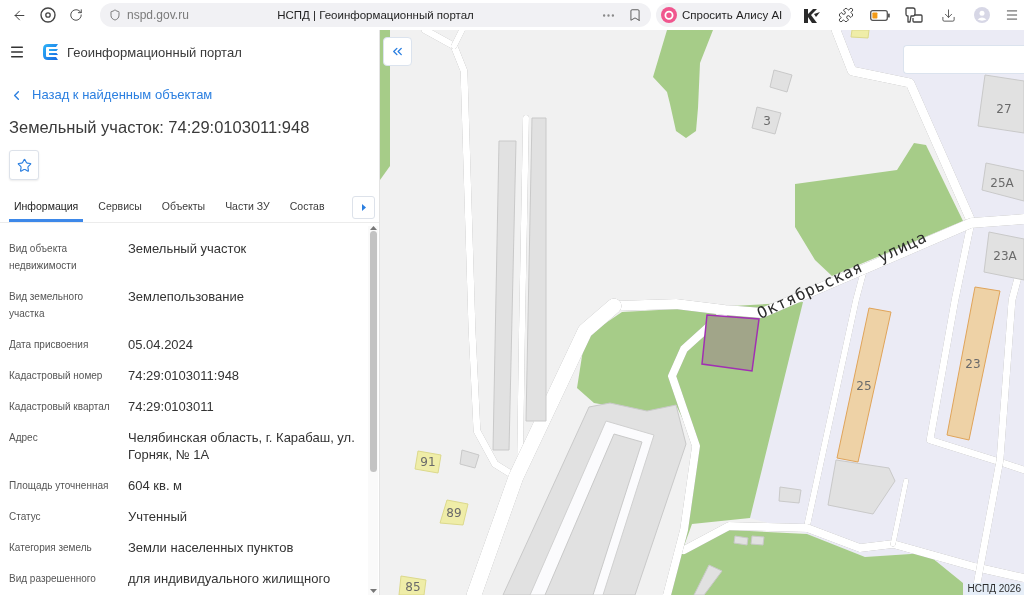  Describe the element at coordinates (158, 516) in the screenshot. I see `property-value: Учтенный` at that location.